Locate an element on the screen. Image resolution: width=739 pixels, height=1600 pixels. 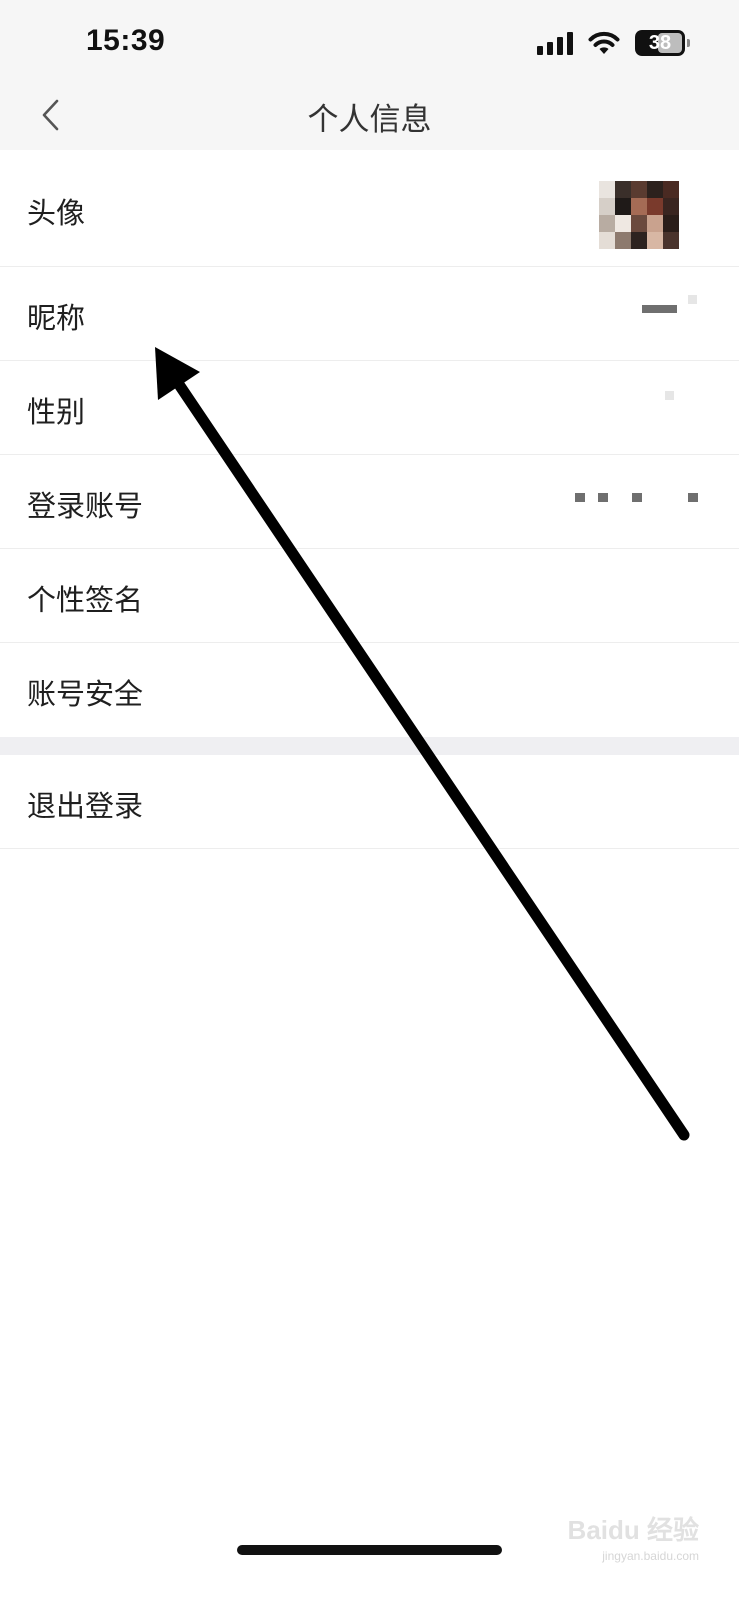
avatar is located at coordinates (639, 215).